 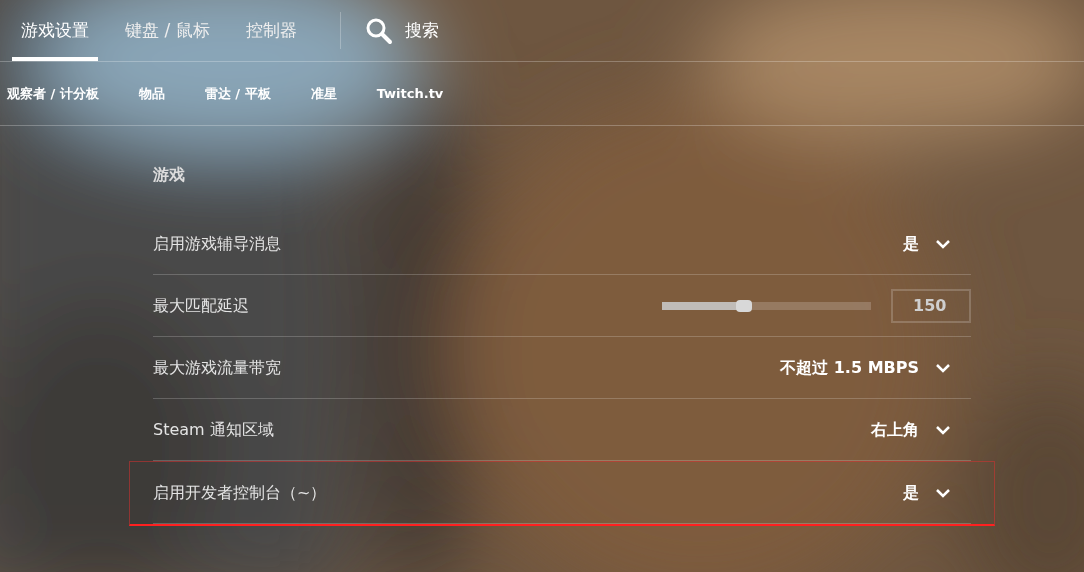 I want to click on sub-tab: 物品, so click(x=151, y=93).